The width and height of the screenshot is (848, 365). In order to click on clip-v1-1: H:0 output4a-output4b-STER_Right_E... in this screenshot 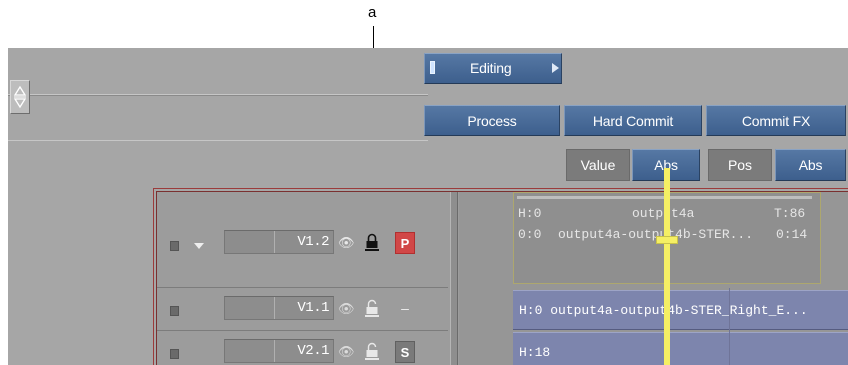, I will do `click(680, 310)`.